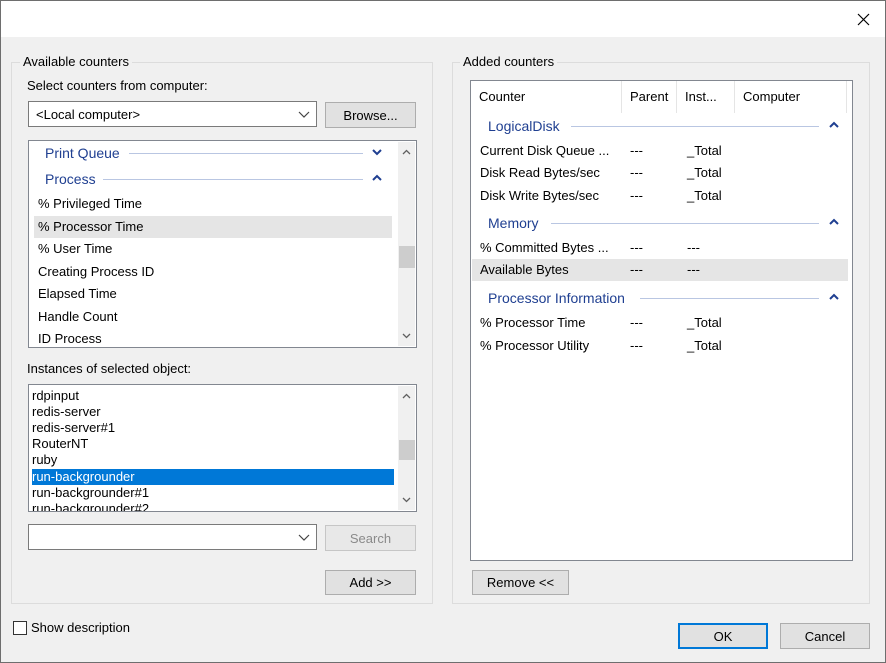 The width and height of the screenshot is (886, 663). Describe the element at coordinates (370, 582) in the screenshot. I see `add-button: Add >>` at that location.